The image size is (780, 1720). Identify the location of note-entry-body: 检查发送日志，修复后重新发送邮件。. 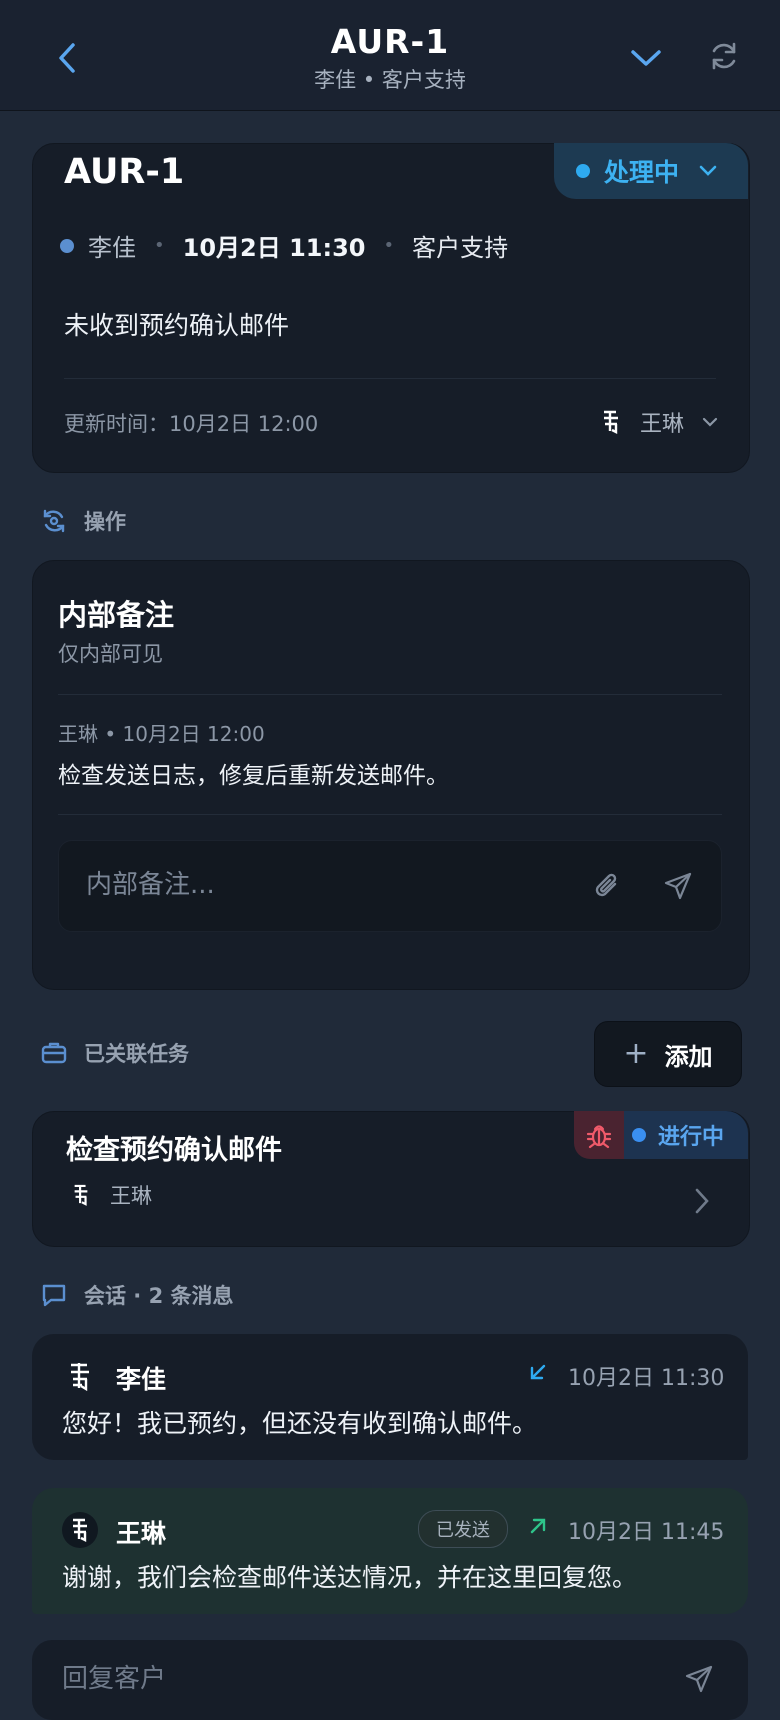
(253, 776).